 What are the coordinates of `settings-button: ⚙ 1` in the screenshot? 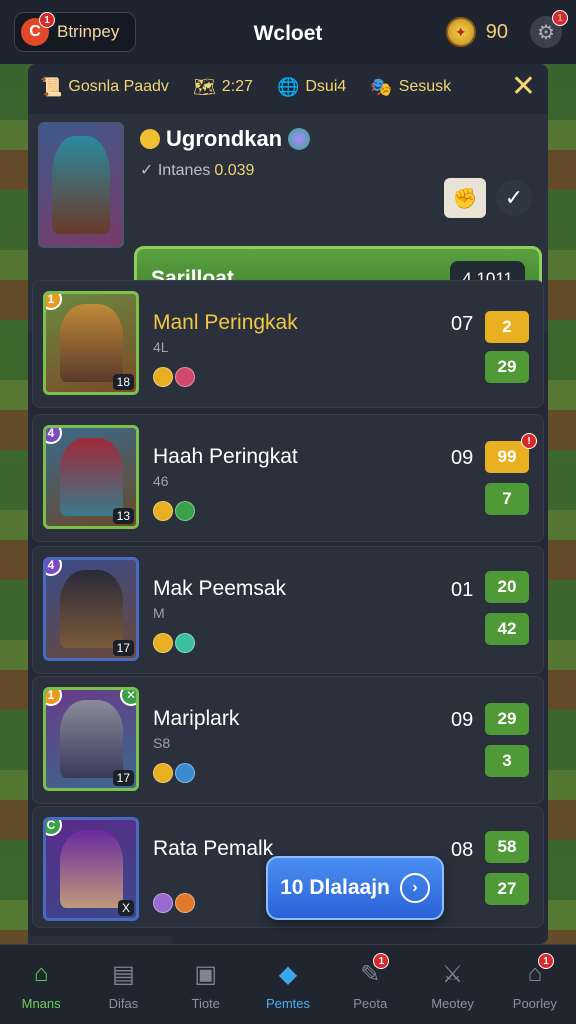 It's located at (549, 29).